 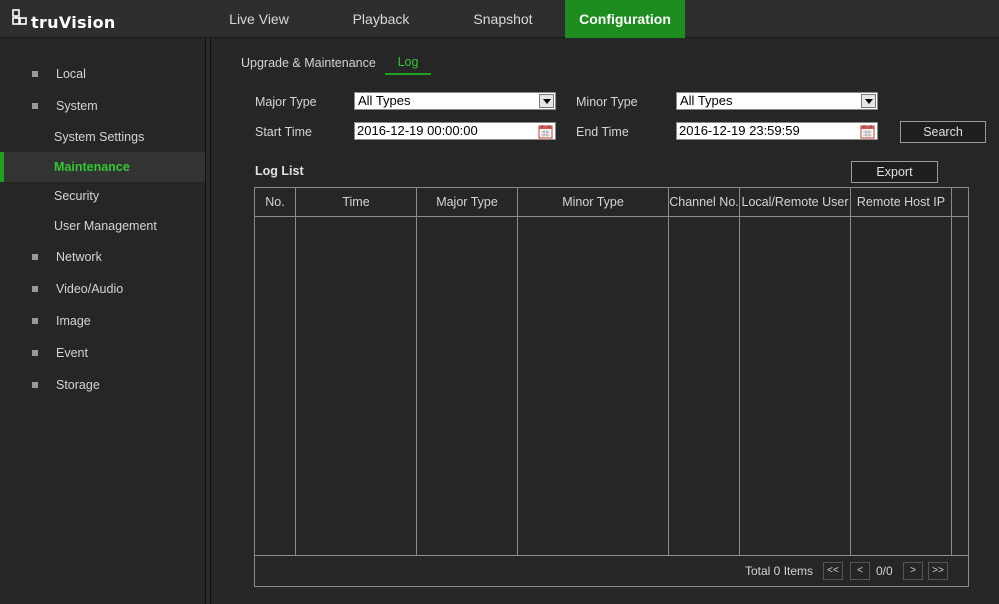 I want to click on minor-type-select: All Types, so click(x=777, y=101).